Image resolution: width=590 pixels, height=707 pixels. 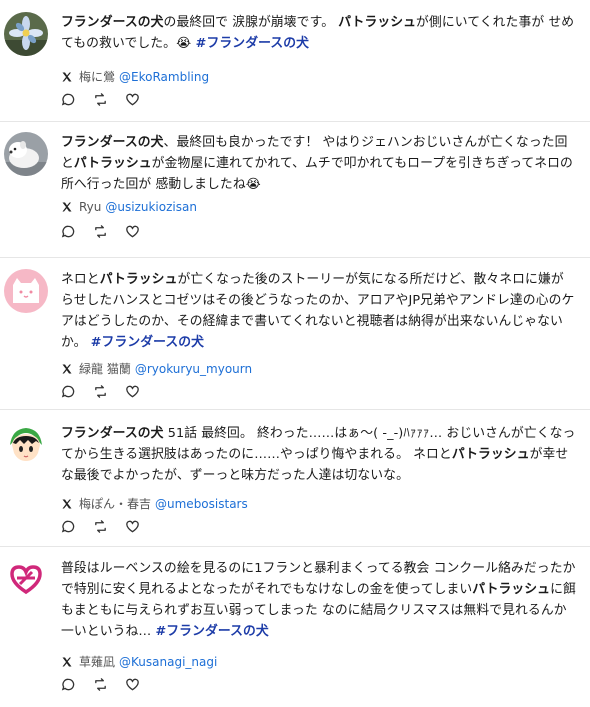 What do you see at coordinates (154, 503) in the screenshot?
I see `author-line: 梅ぽん・春吉 @umebosistars` at bounding box center [154, 503].